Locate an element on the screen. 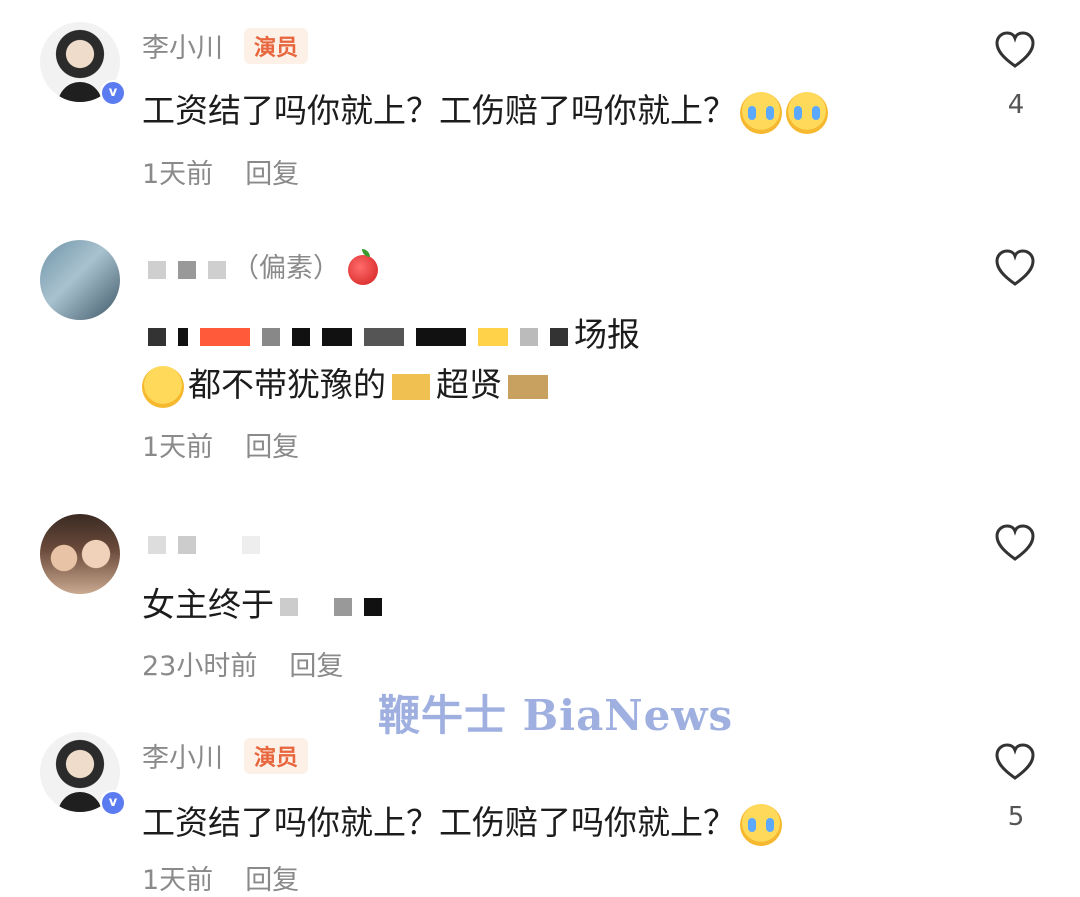 This screenshot has height=897, width=1080. apple-icon is located at coordinates (363, 266).